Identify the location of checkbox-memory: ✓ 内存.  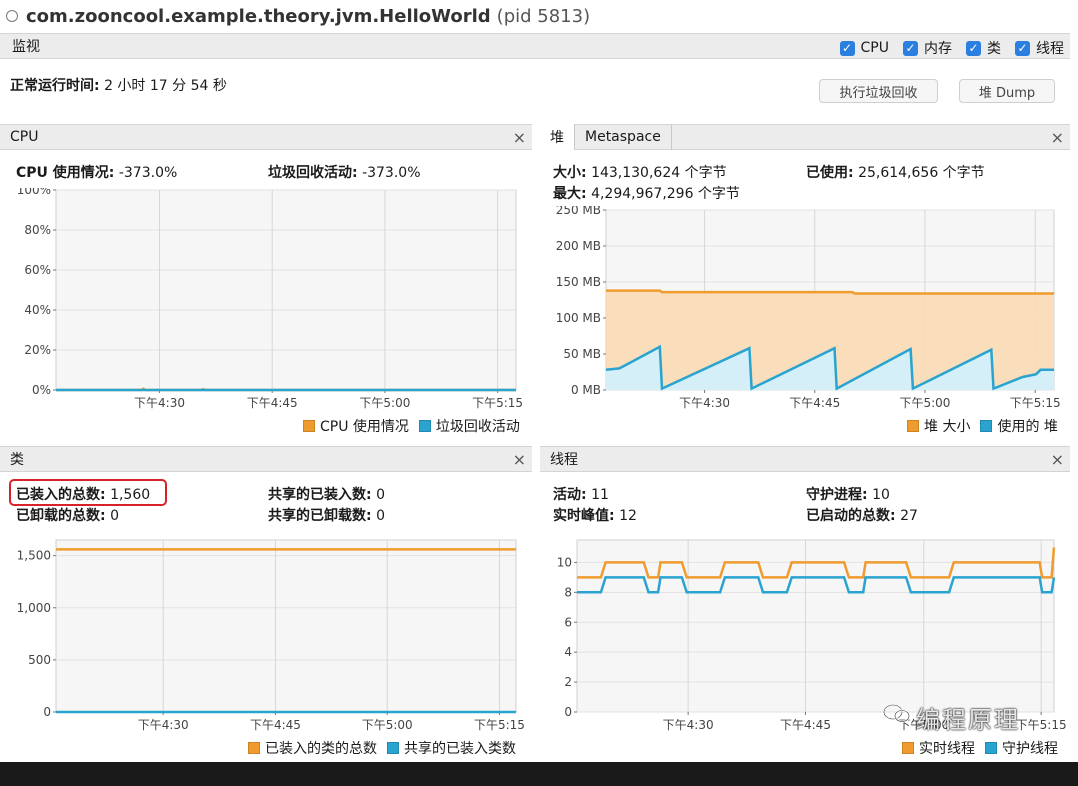
(927, 48).